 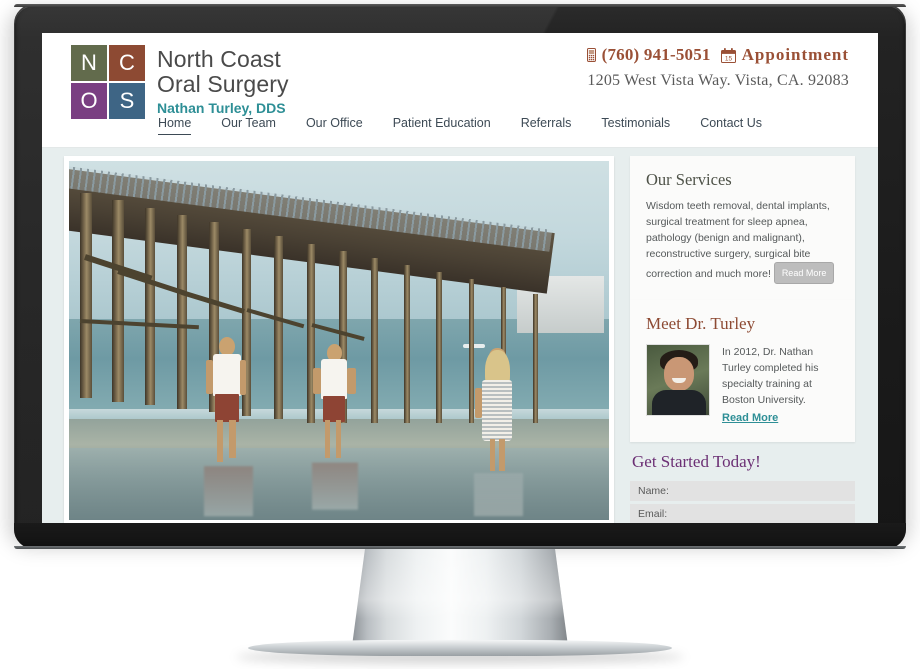 I want to click on phone-number: (760) 941-5051, so click(x=656, y=54).